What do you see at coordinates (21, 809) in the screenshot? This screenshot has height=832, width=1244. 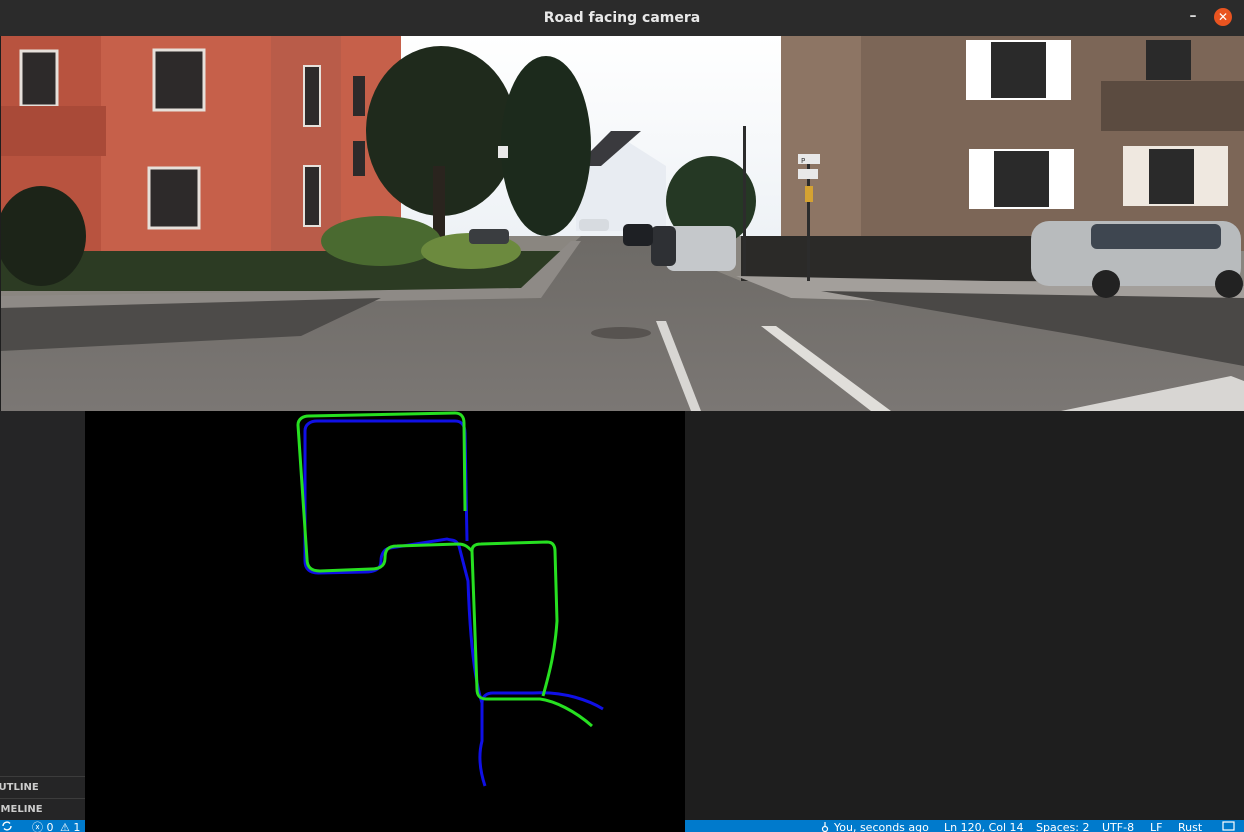 I see `timeline-label: TIMELINE` at bounding box center [21, 809].